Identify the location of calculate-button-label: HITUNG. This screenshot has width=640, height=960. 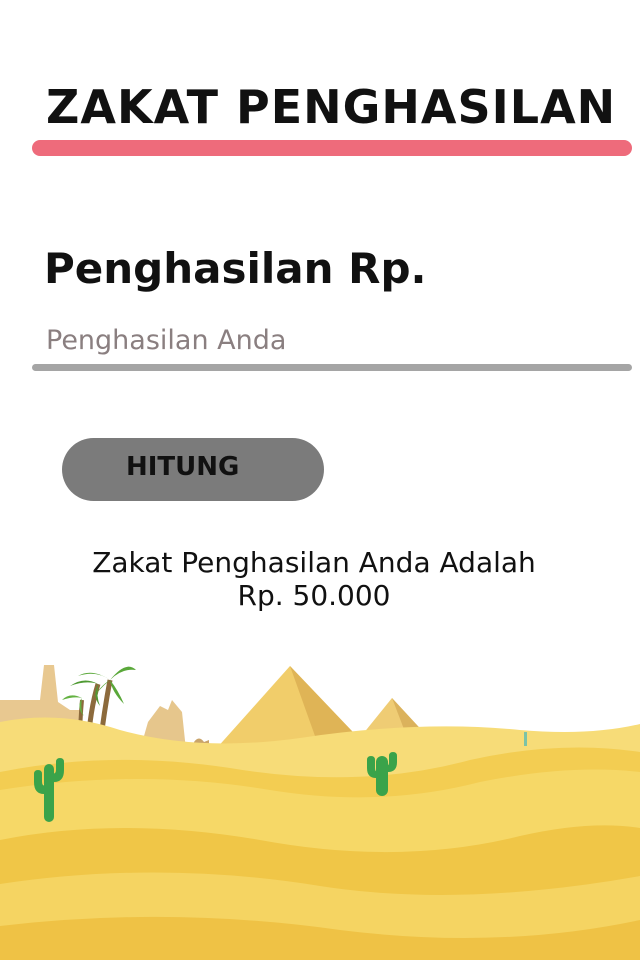
(183, 467).